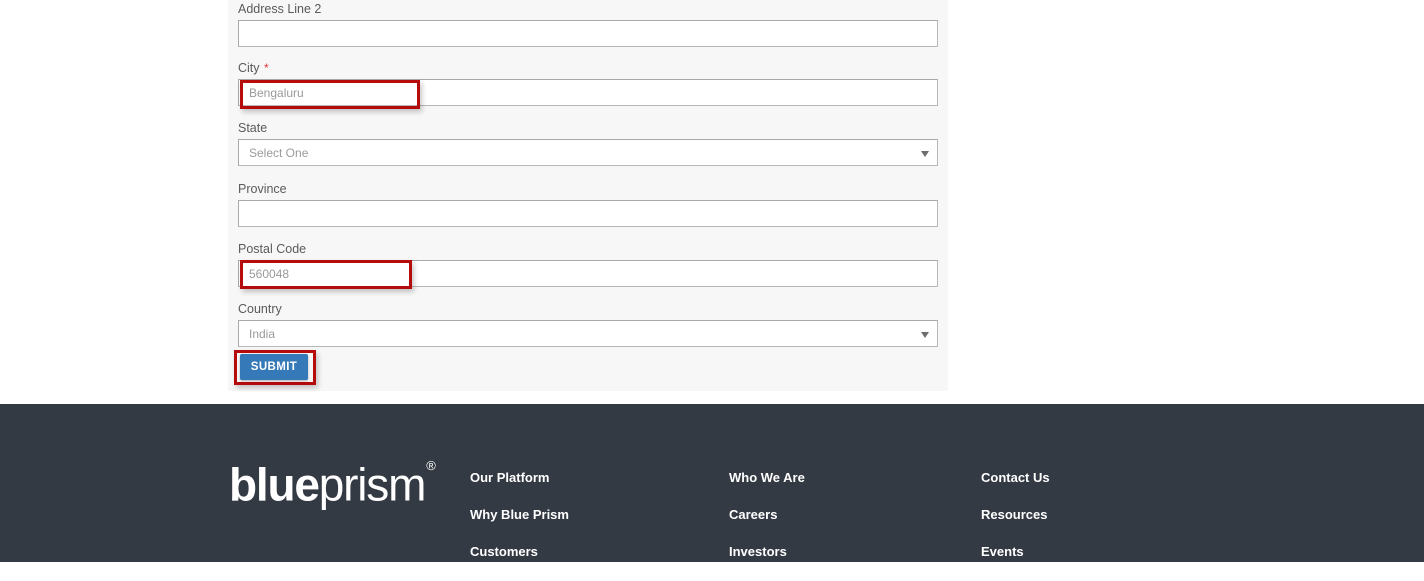 The image size is (1424, 581). I want to click on field-row-state: State Select One, so click(588, 143).